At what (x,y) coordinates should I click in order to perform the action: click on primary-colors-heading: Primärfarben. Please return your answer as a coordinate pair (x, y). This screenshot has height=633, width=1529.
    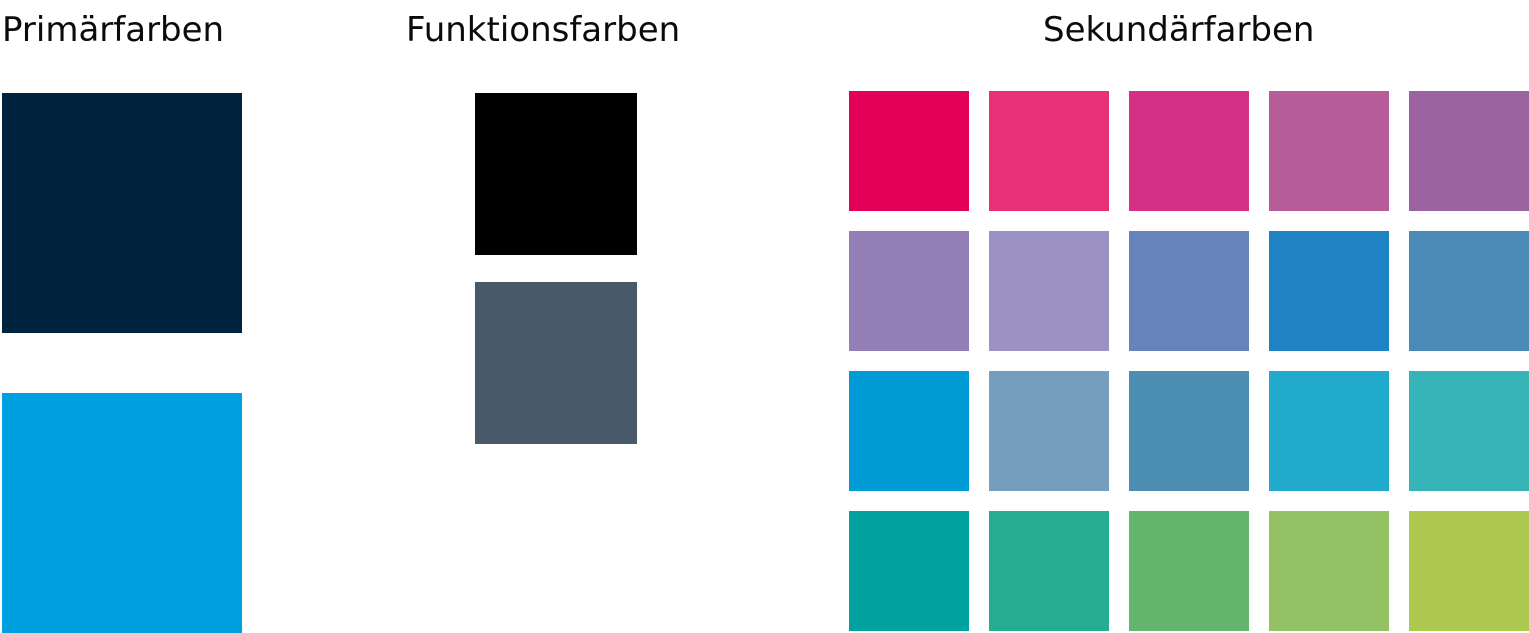
    Looking at the image, I should click on (113, 30).